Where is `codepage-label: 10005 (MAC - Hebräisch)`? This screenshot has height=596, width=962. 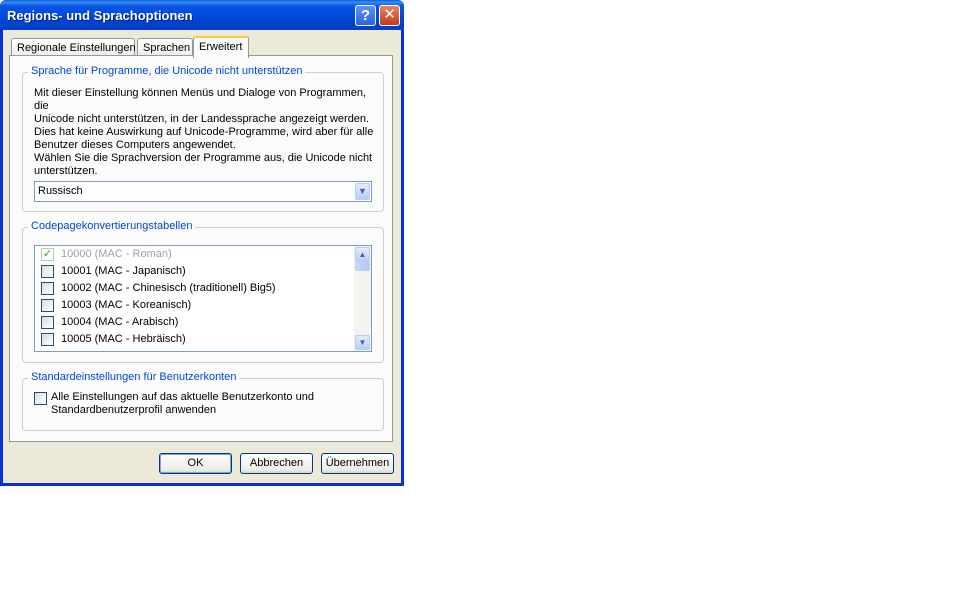
codepage-label: 10005 (MAC - Hebräisch) is located at coordinates (123, 339).